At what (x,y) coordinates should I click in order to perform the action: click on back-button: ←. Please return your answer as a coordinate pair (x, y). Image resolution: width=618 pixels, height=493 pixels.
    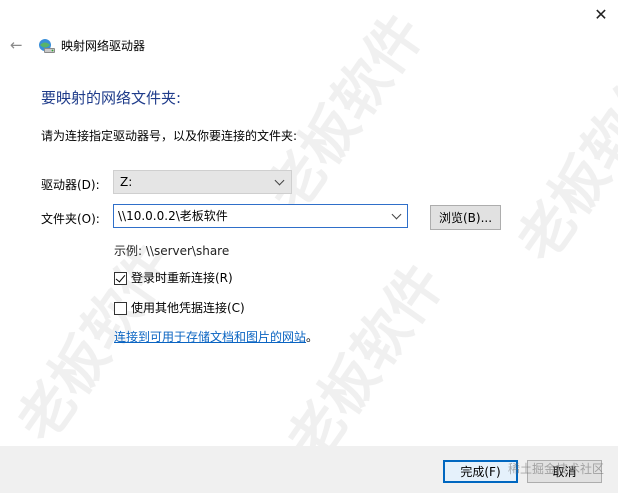
    Looking at the image, I should click on (18, 45).